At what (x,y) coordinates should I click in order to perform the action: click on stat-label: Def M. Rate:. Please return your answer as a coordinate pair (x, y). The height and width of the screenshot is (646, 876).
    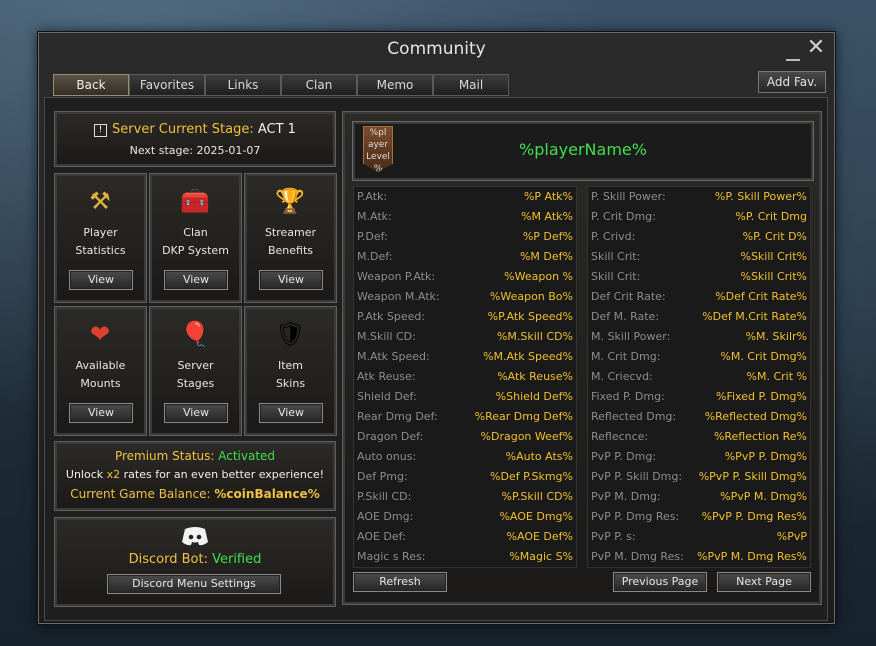
    Looking at the image, I should click on (625, 316).